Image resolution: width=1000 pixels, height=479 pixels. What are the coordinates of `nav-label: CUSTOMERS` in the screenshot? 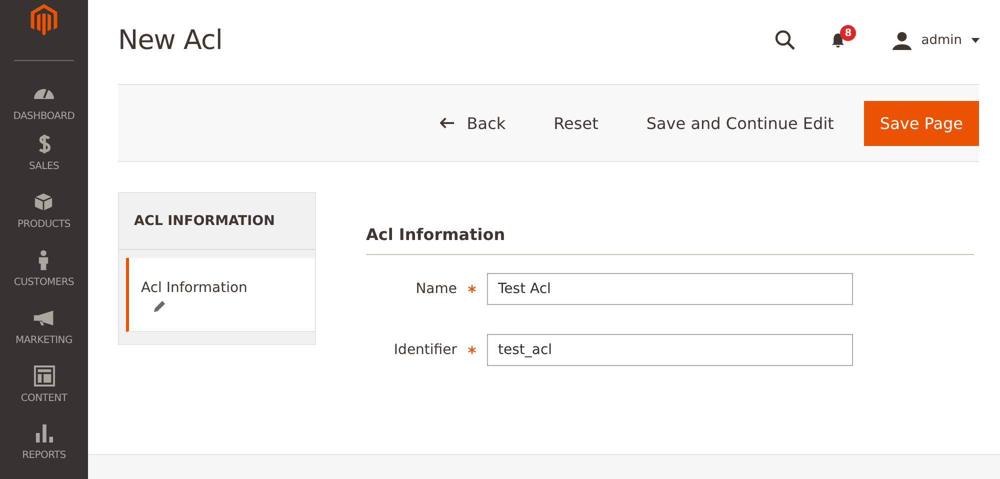 It's located at (44, 282).